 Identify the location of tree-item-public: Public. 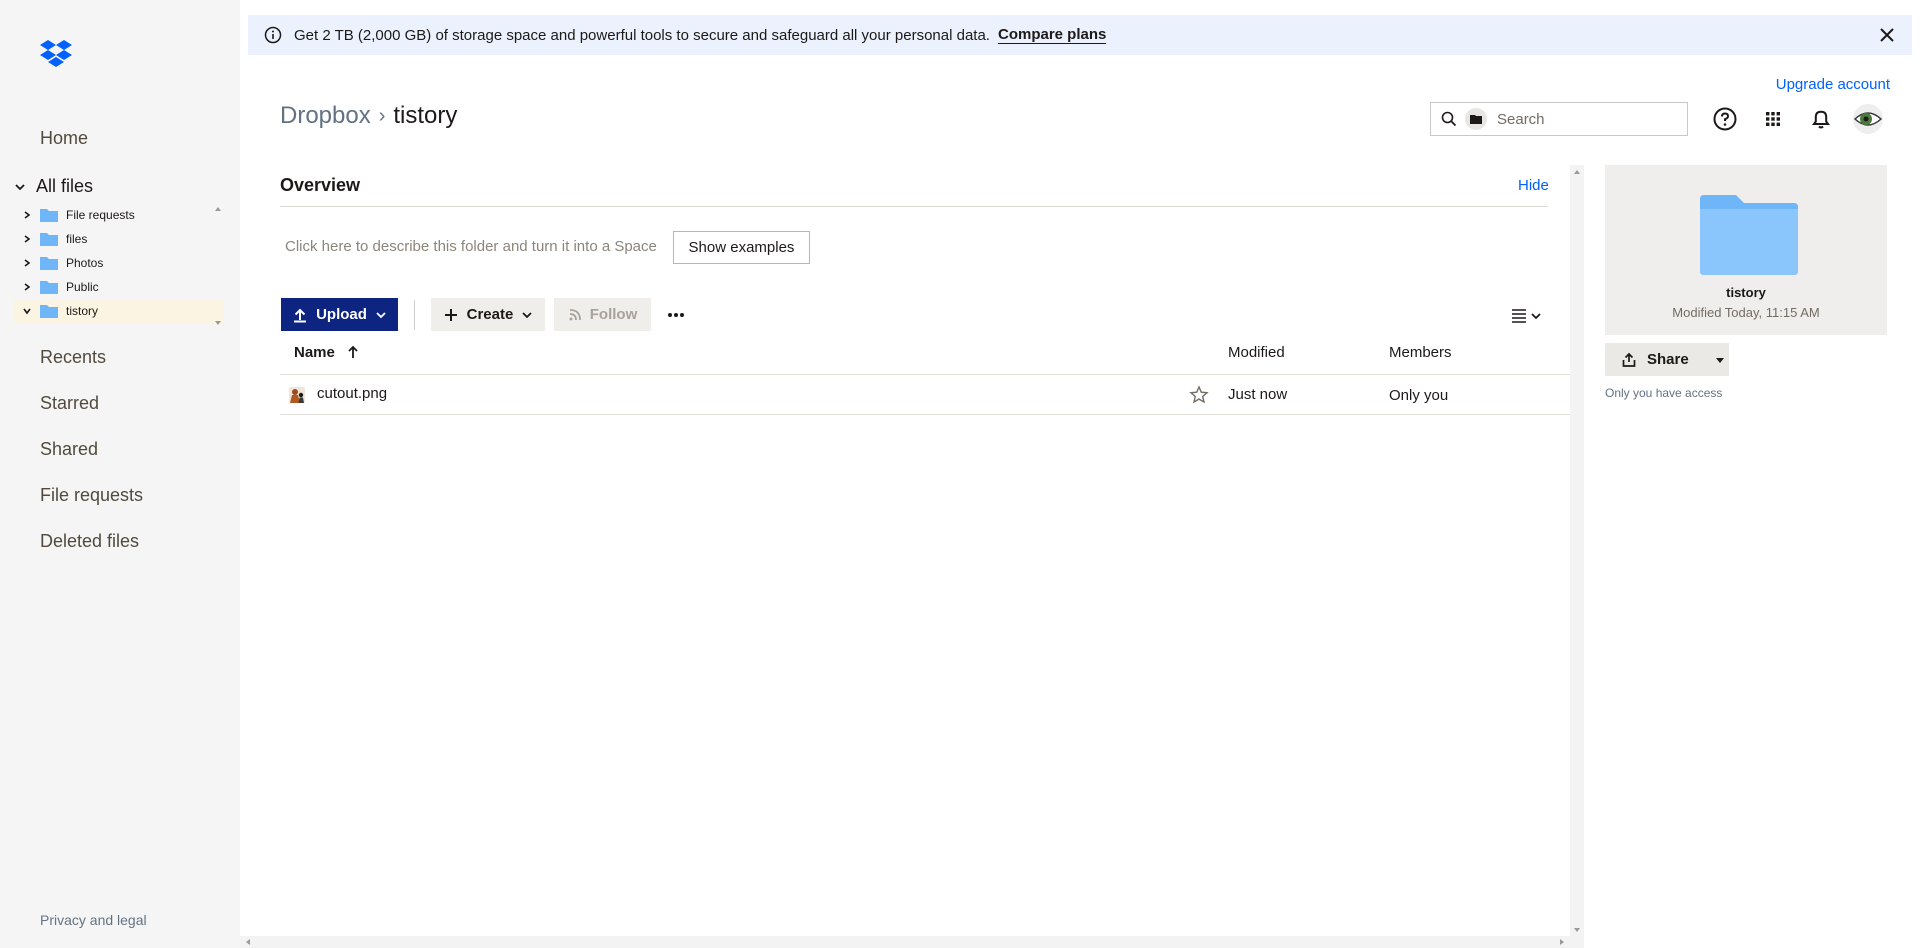
(119, 287).